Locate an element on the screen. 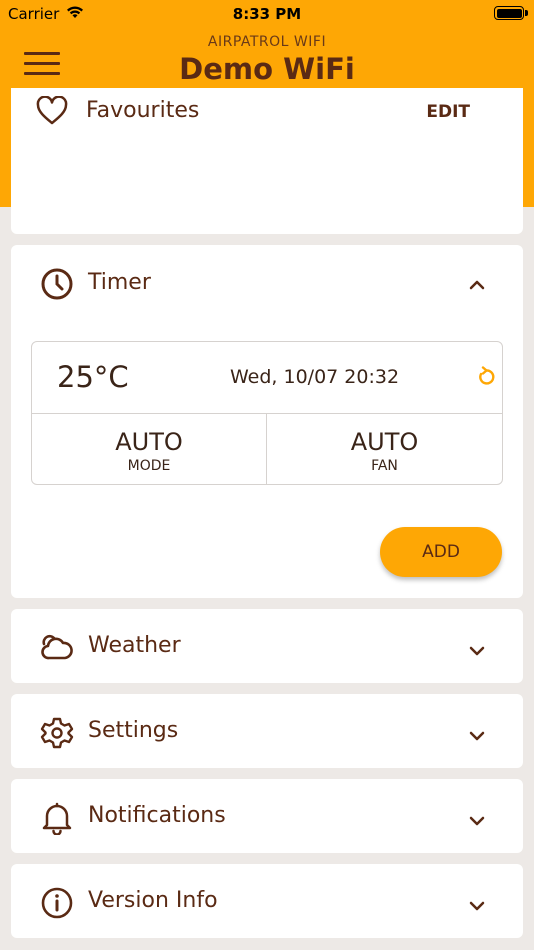  timer-fan-value: AUTO is located at coordinates (384, 442).